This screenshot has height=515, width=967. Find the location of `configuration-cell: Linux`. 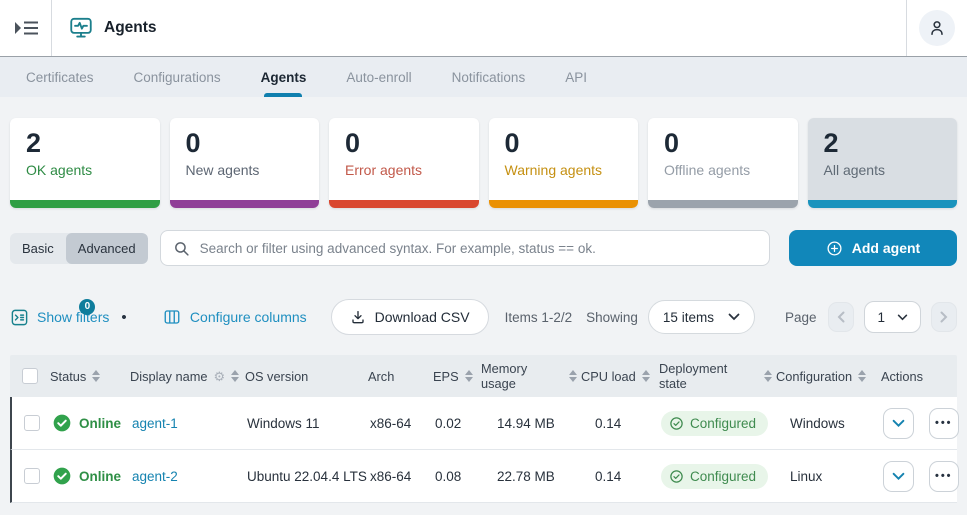

configuration-cell: Linux is located at coordinates (806, 476).